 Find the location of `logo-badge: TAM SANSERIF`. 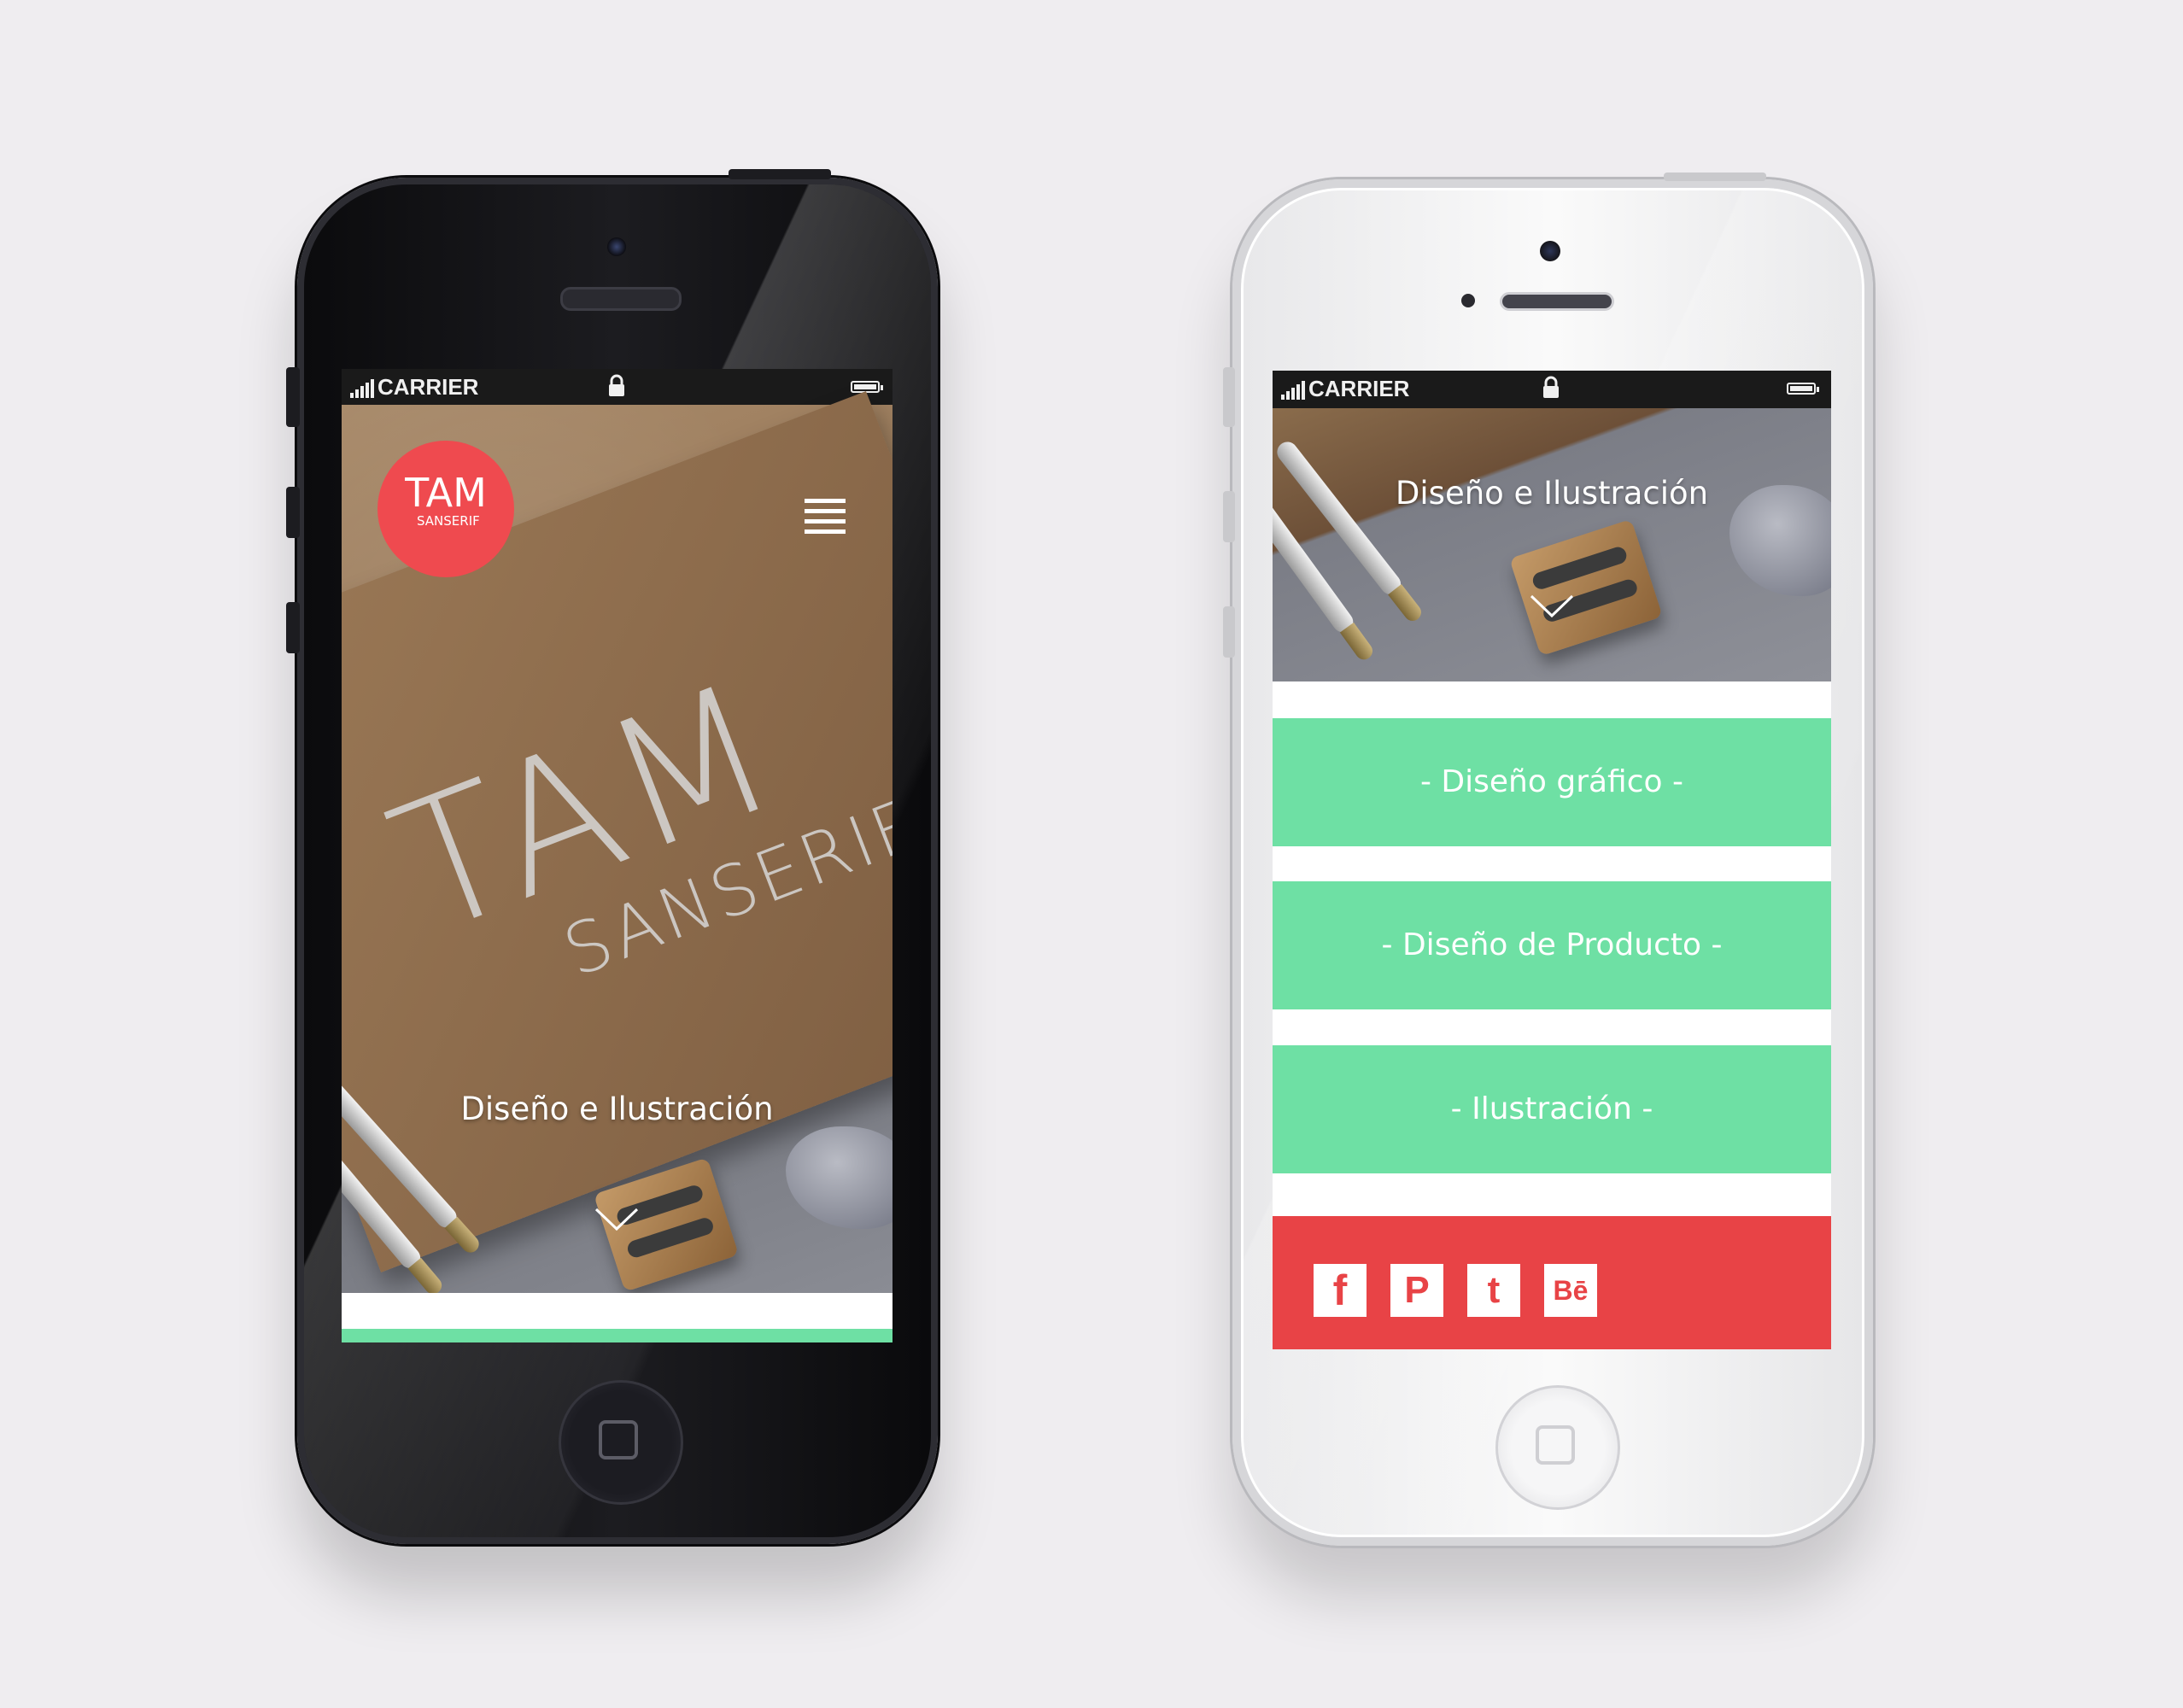

logo-badge: TAM SANSERIF is located at coordinates (445, 509).